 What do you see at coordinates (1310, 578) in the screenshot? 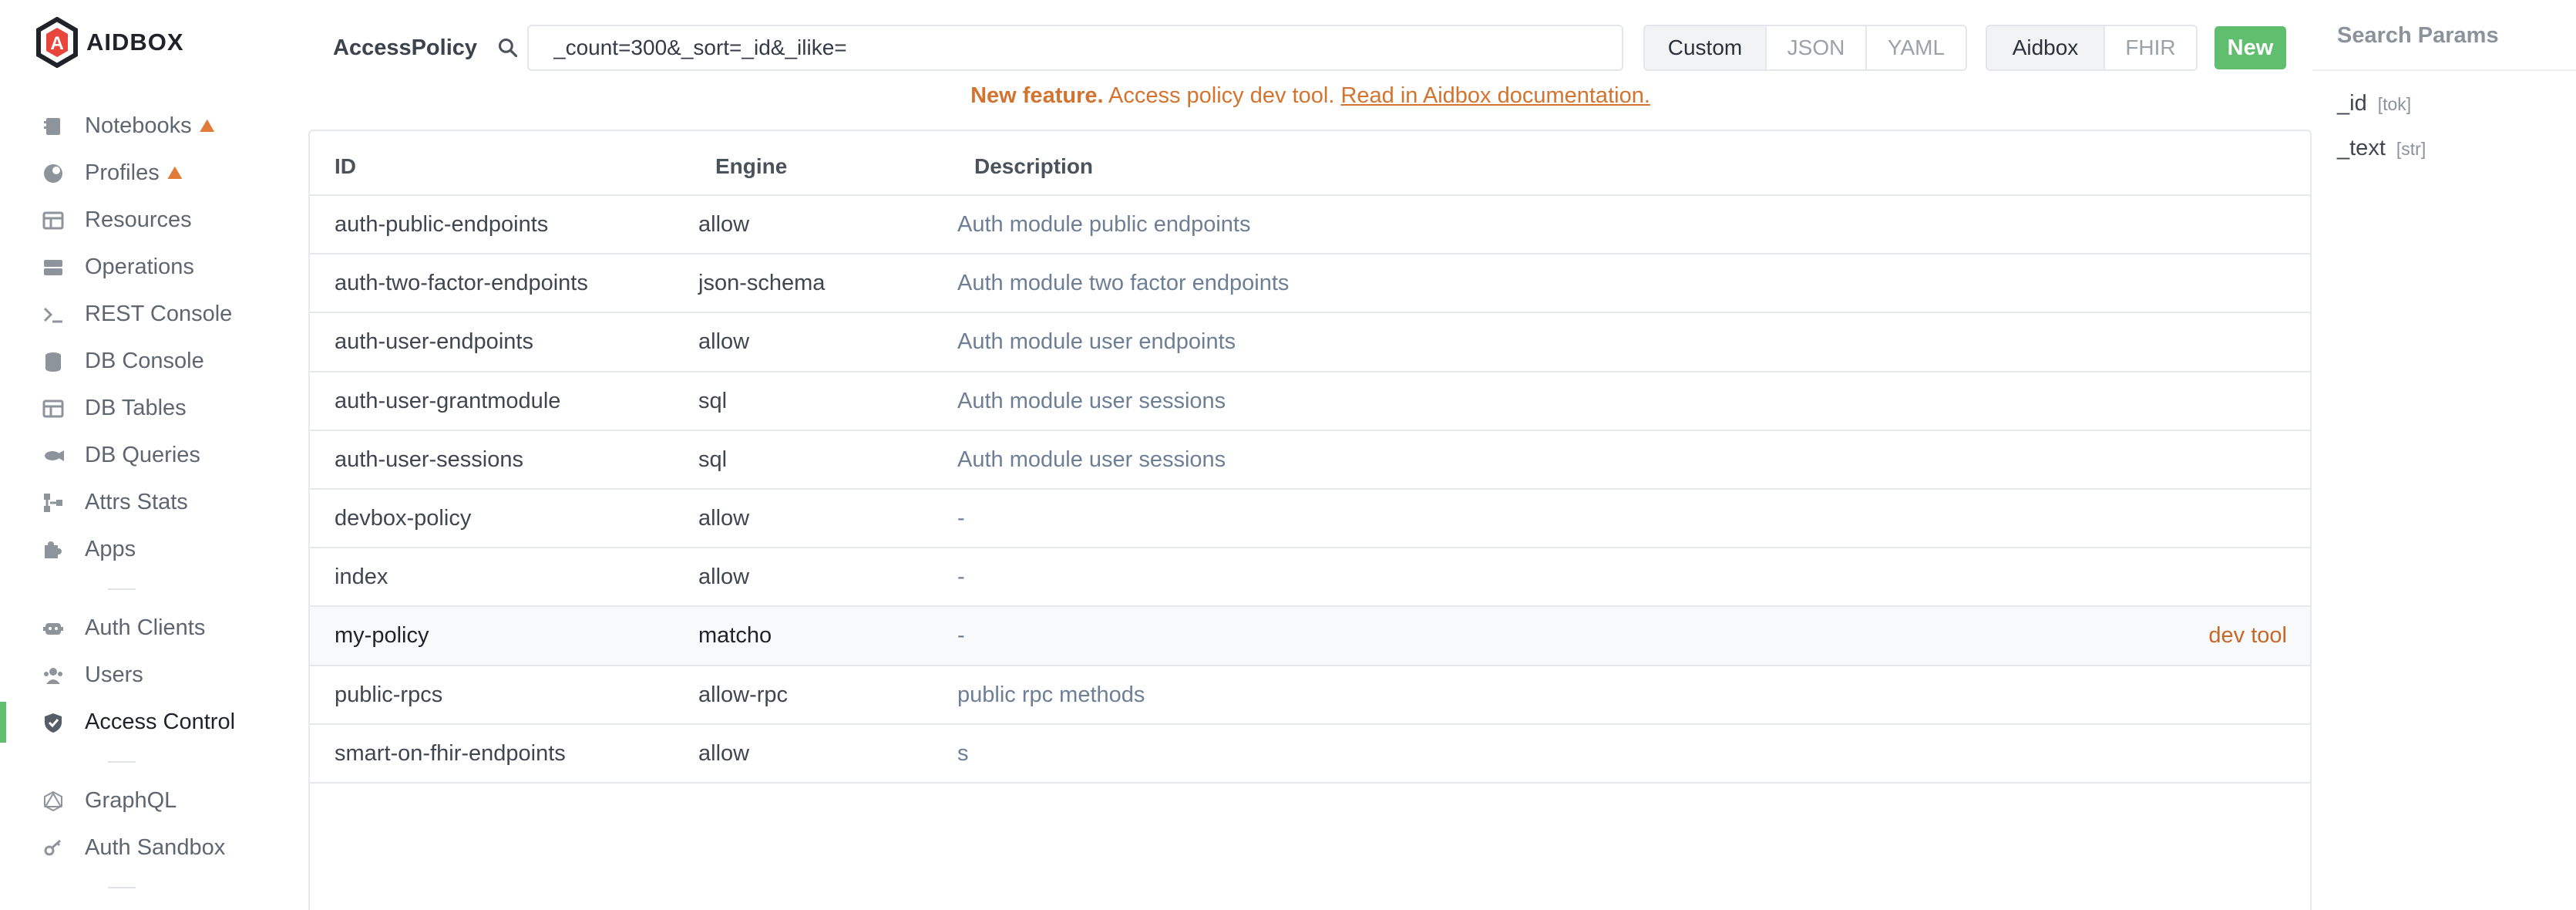
I see `table-row: index allow -` at bounding box center [1310, 578].